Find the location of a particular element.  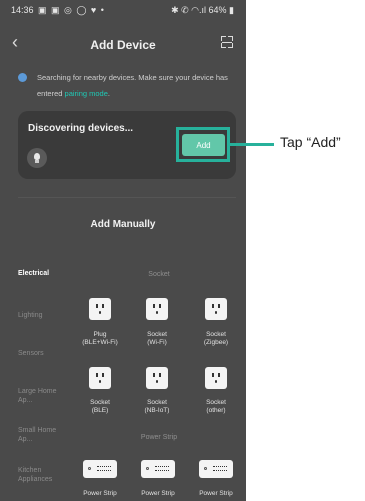

device-line2: (NB-IoT) is located at coordinates (157, 410).